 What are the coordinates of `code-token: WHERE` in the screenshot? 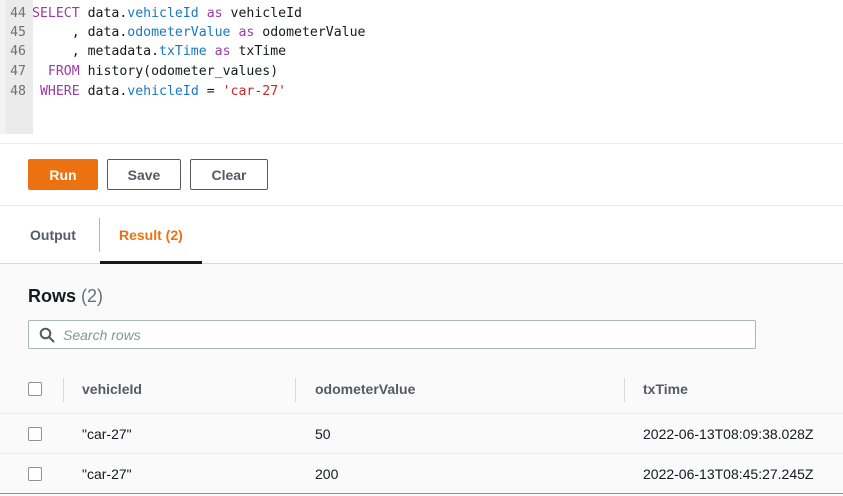 It's located at (59, 91).